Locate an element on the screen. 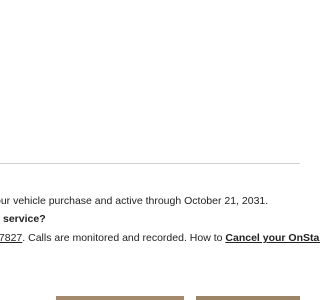 This screenshot has height=300, width=320. promo-image-right is located at coordinates (248, 298).